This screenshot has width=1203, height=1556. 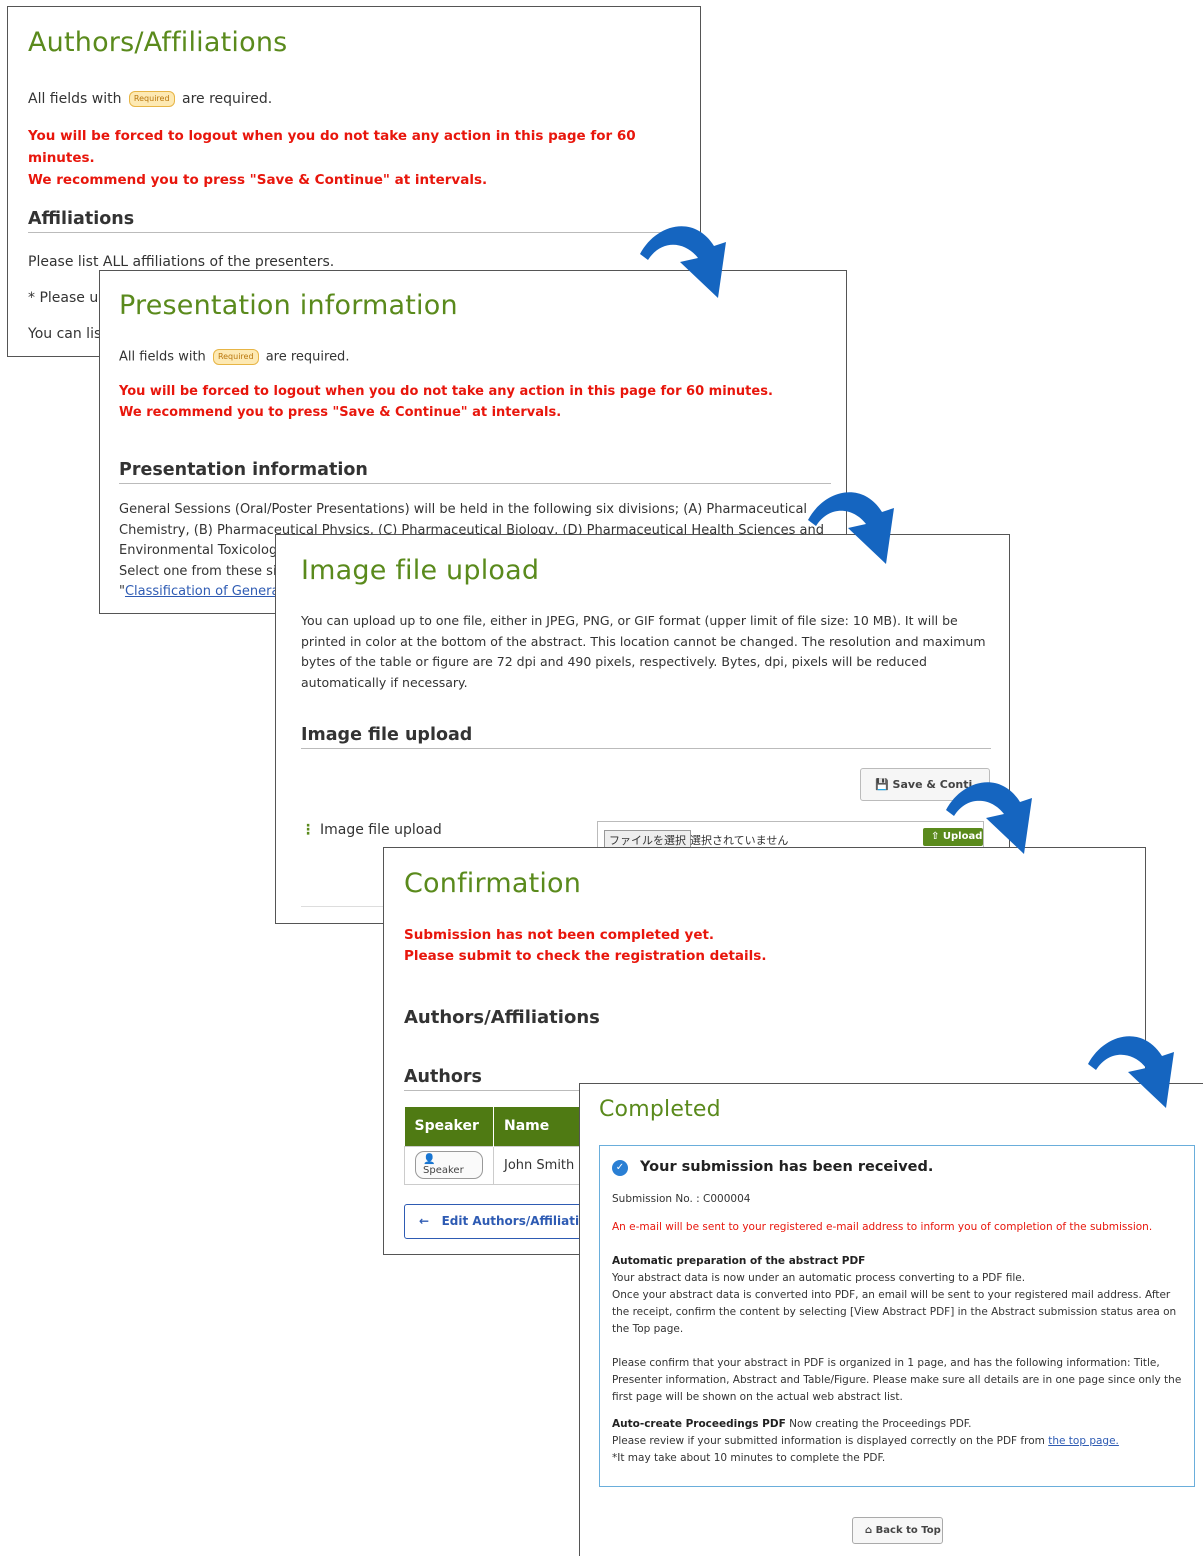 What do you see at coordinates (288, 305) in the screenshot?
I see `page-title: Presentation information` at bounding box center [288, 305].